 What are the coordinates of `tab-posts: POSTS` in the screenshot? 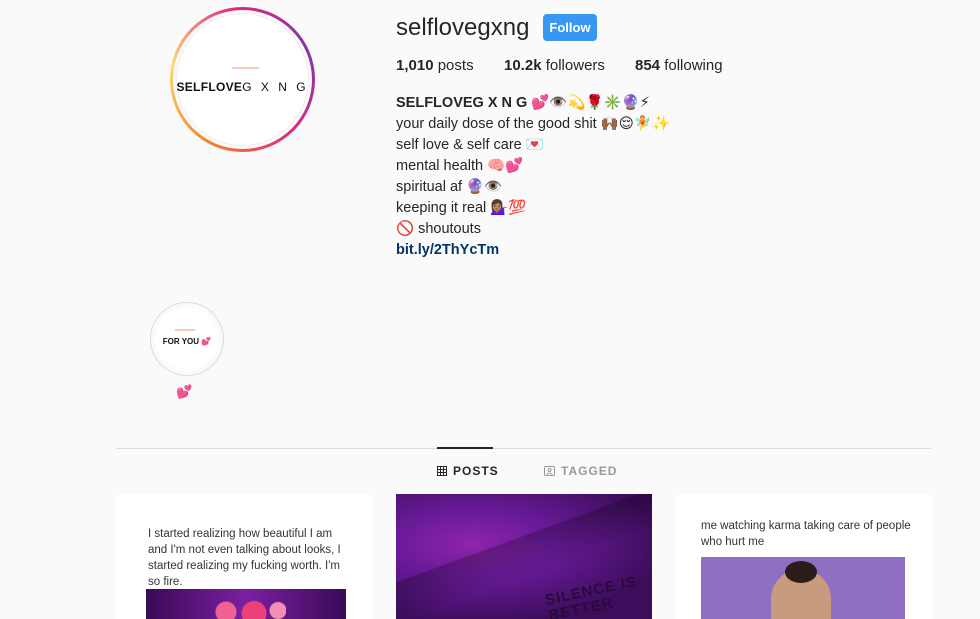 It's located at (468, 471).